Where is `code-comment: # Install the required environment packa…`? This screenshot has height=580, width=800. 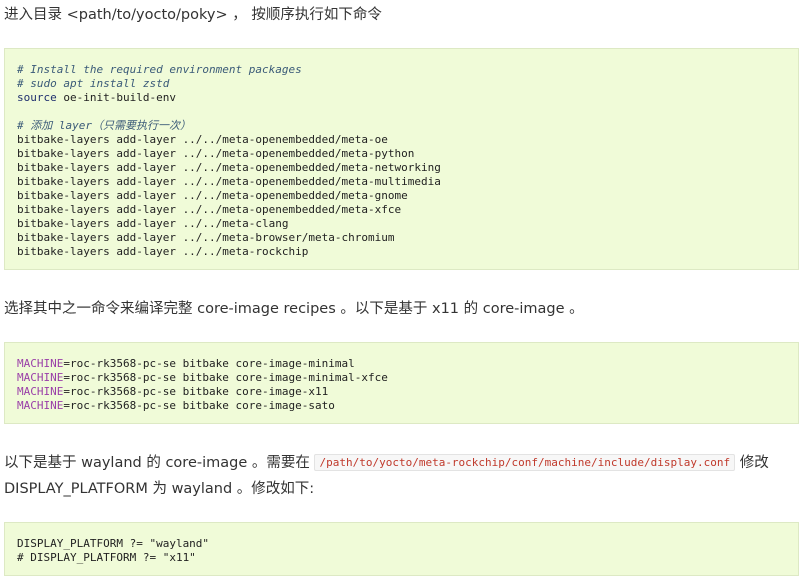 code-comment: # Install the required environment packa… is located at coordinates (159, 69).